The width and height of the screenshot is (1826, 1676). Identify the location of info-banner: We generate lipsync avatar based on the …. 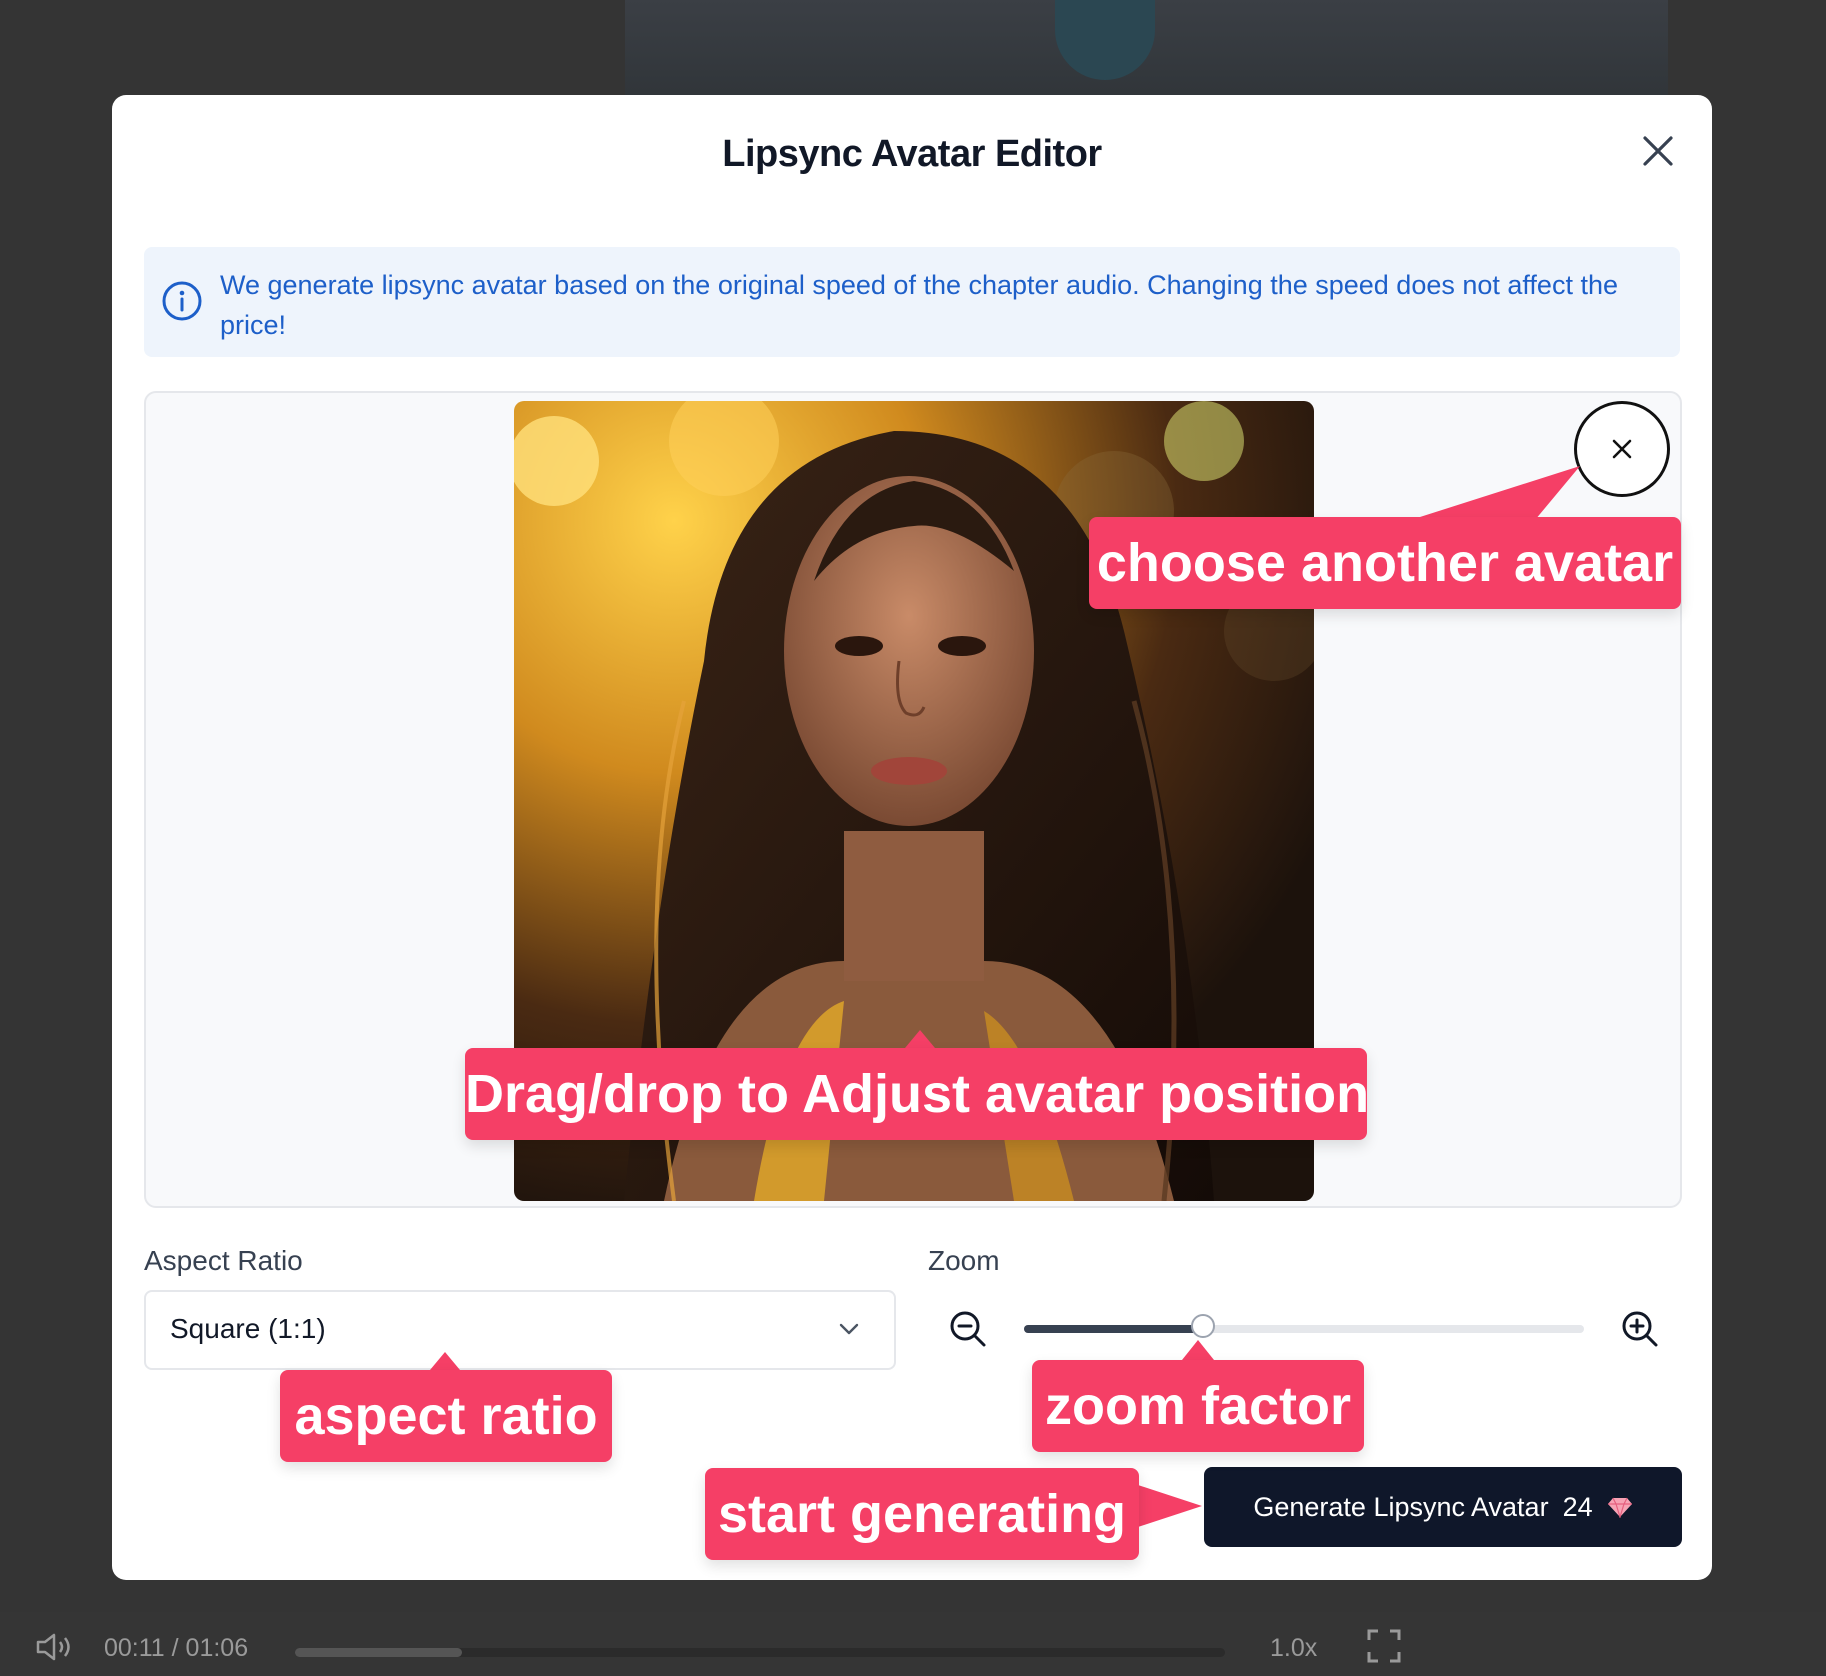
(912, 302).